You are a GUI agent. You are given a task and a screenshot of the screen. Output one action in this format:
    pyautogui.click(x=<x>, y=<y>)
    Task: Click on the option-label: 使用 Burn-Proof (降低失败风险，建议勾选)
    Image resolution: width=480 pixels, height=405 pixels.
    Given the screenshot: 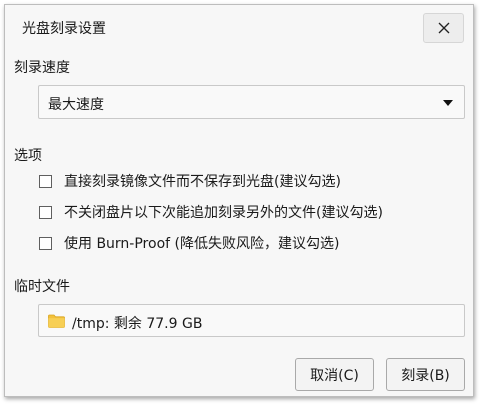 What is the action you would take?
    pyautogui.click(x=202, y=244)
    